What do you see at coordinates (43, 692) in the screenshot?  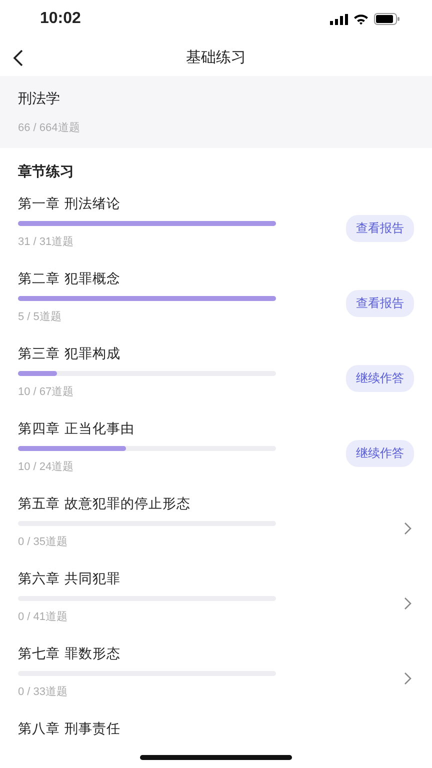 I see `chapter-count: 0 / 33道题` at bounding box center [43, 692].